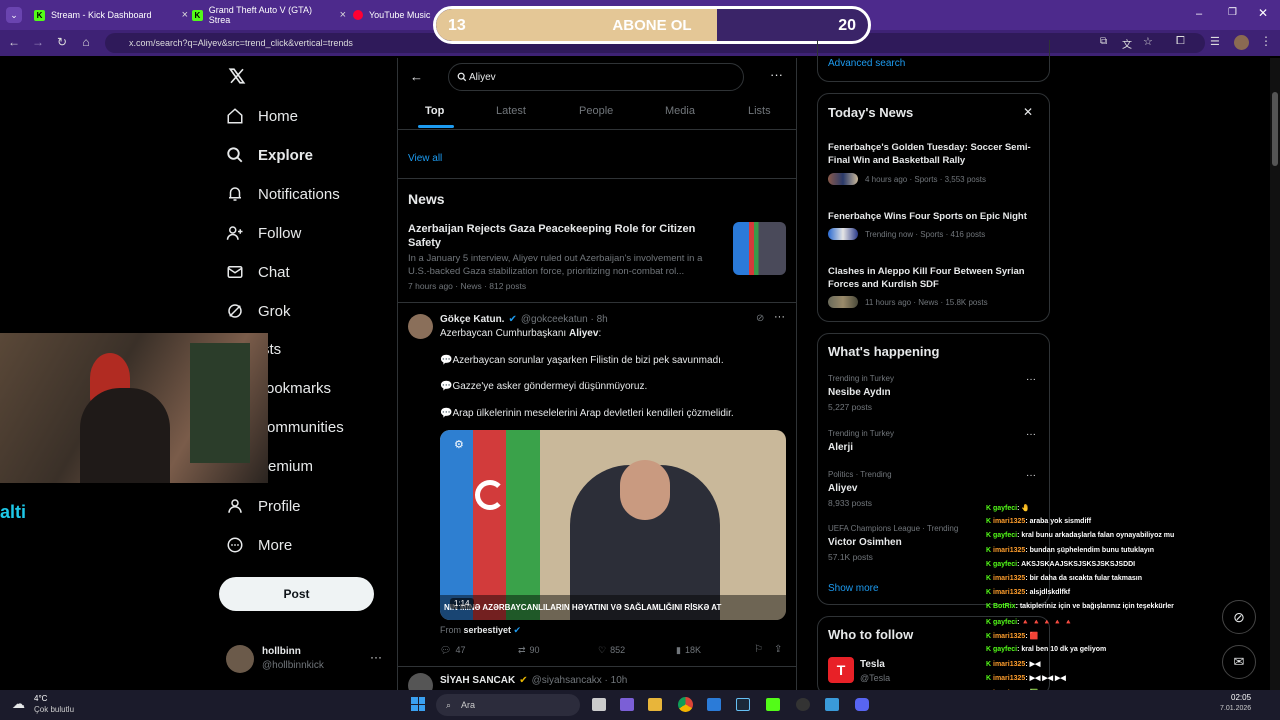 The height and width of the screenshot is (720, 1280). Describe the element at coordinates (14, 15) in the screenshot. I see `tab-search-button: ⌄` at that location.